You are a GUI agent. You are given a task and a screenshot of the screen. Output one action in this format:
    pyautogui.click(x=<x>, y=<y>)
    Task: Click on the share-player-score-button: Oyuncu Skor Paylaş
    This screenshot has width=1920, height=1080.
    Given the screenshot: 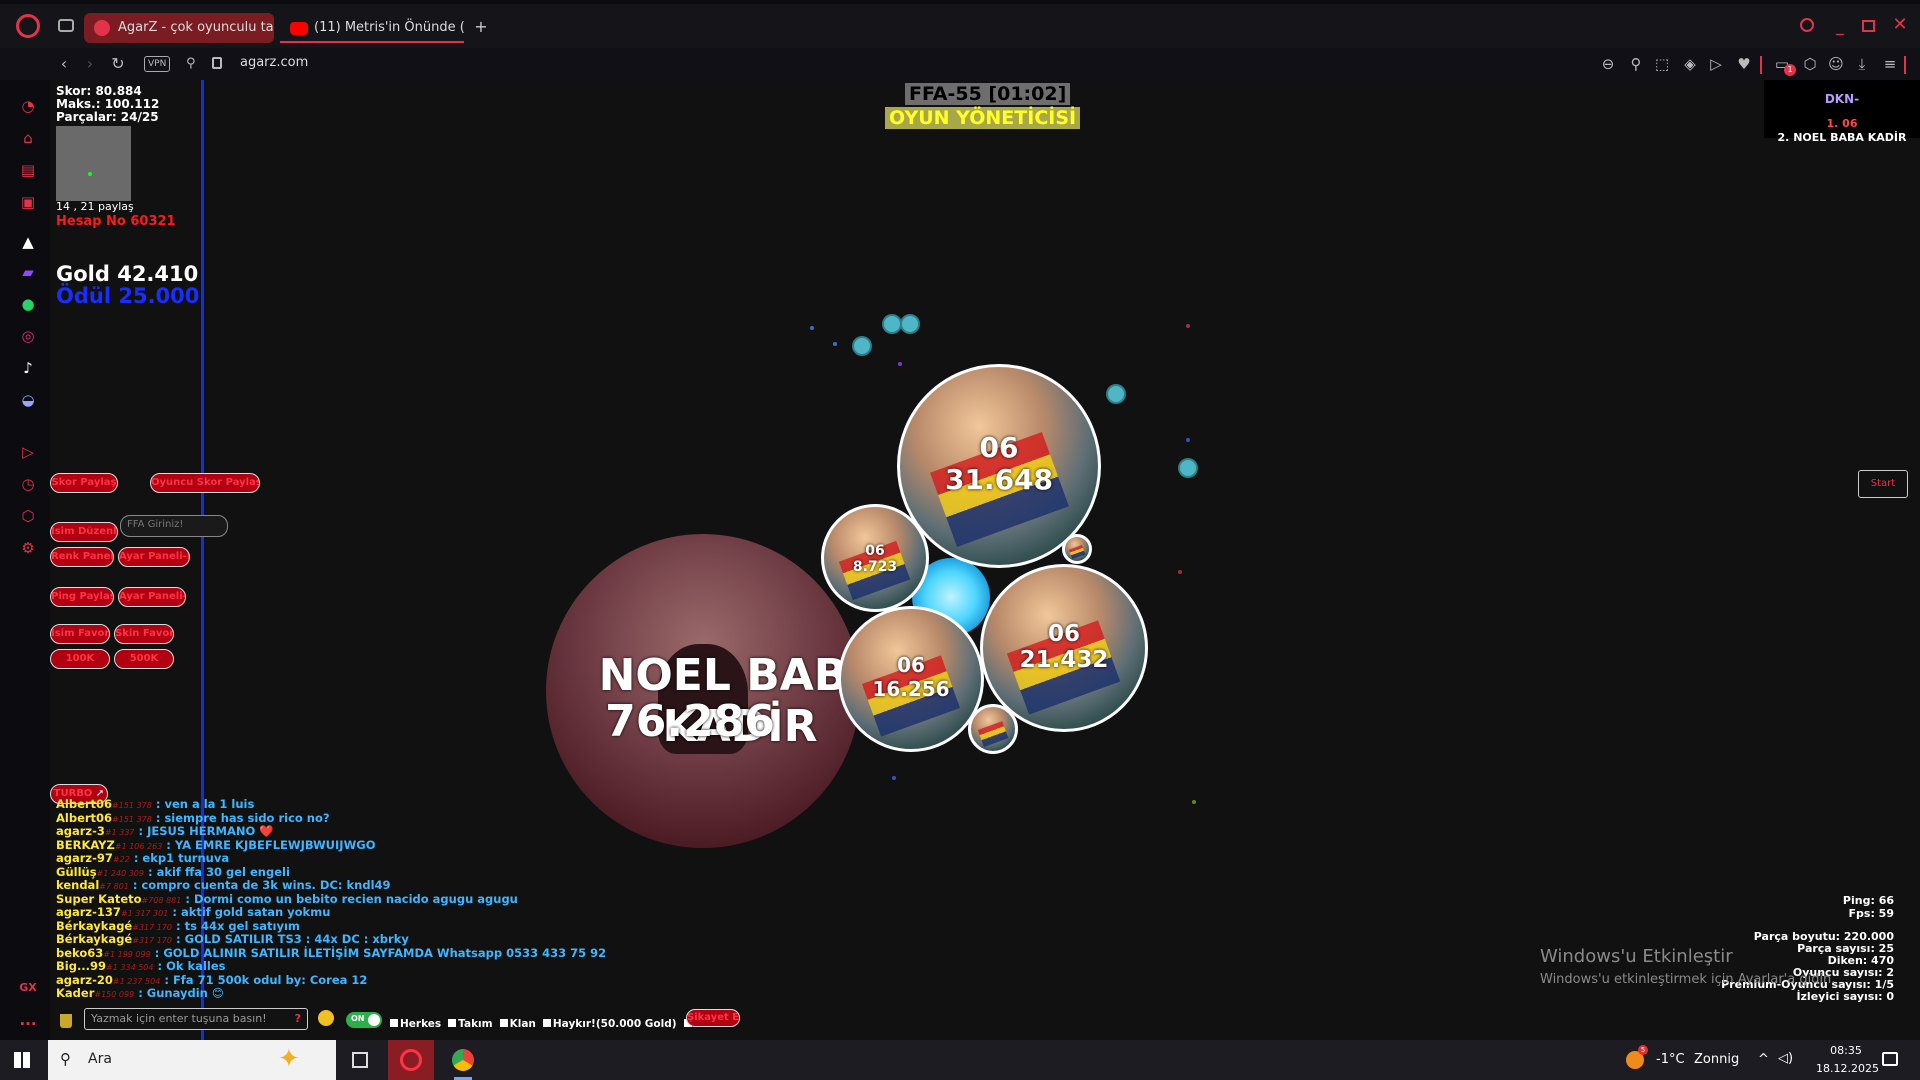 What is the action you would take?
    pyautogui.click(x=205, y=483)
    